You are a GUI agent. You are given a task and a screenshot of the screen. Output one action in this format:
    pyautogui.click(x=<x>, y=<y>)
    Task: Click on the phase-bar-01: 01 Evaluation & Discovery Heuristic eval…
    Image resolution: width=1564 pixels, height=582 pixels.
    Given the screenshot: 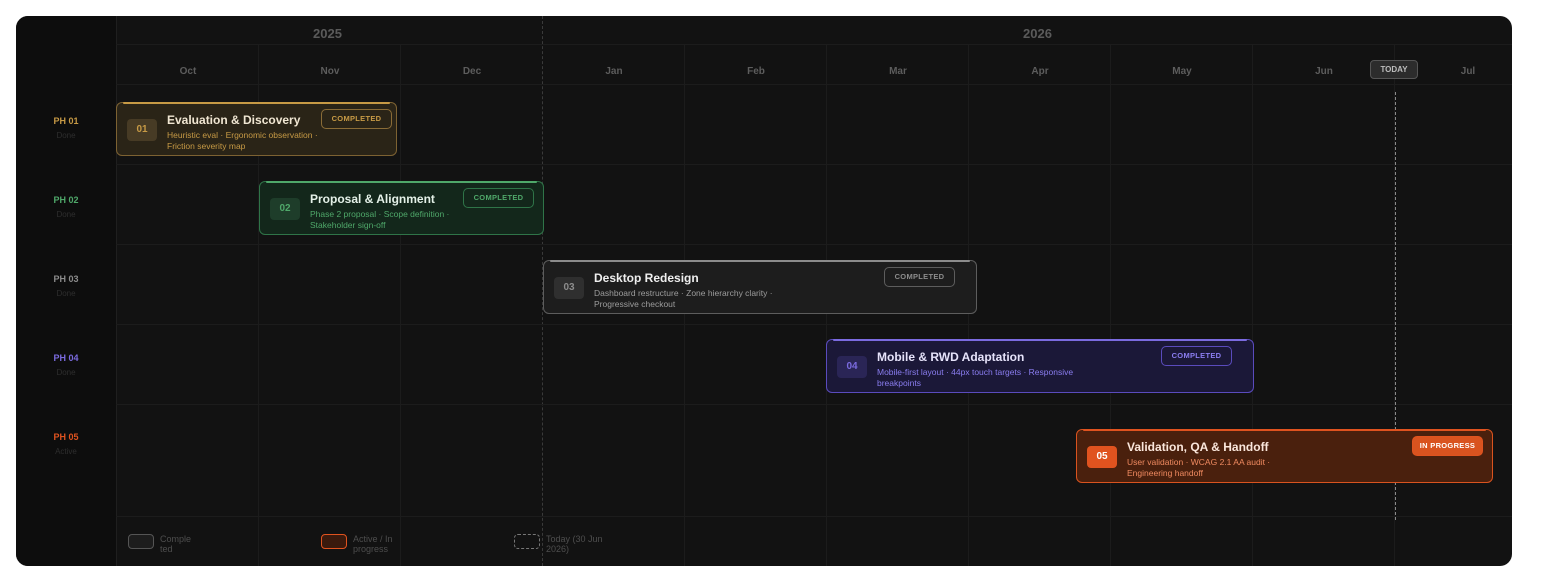 What is the action you would take?
    pyautogui.click(x=256, y=129)
    